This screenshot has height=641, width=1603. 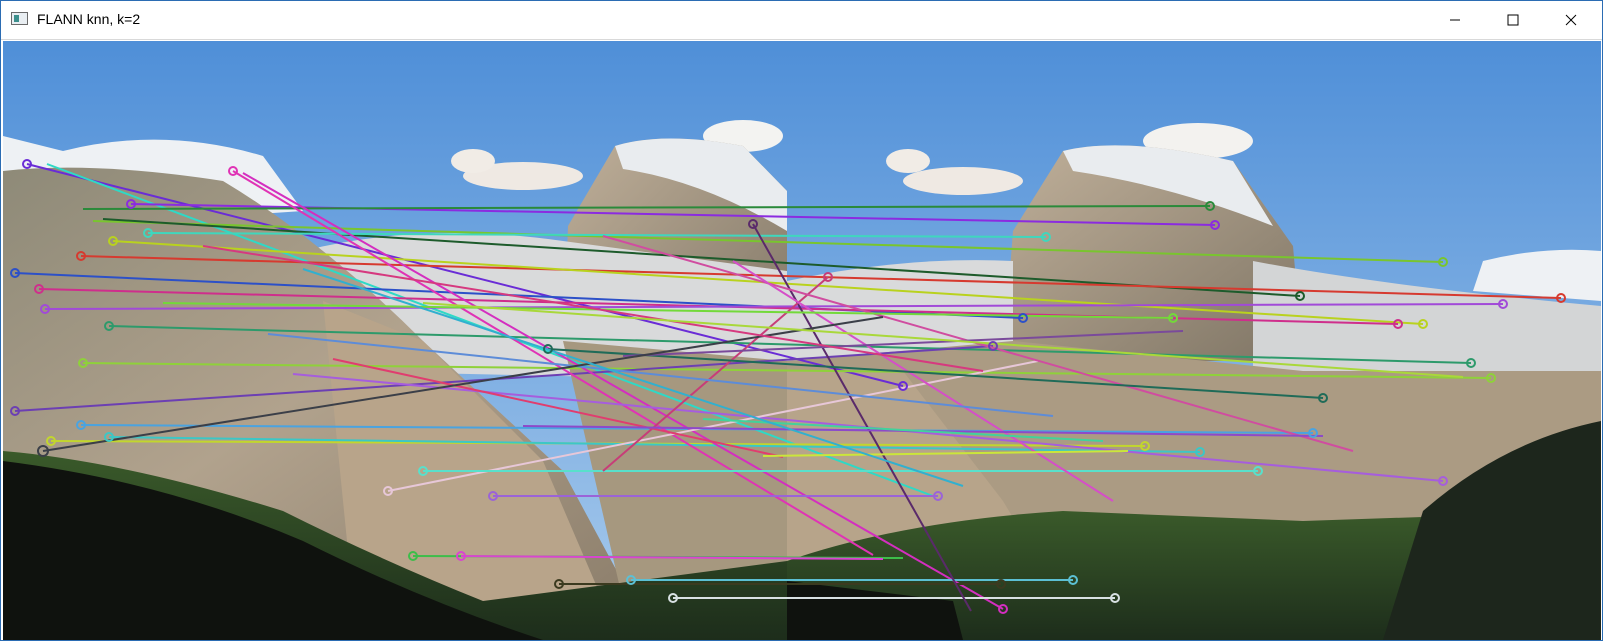 I want to click on app-icon, so click(x=19, y=18).